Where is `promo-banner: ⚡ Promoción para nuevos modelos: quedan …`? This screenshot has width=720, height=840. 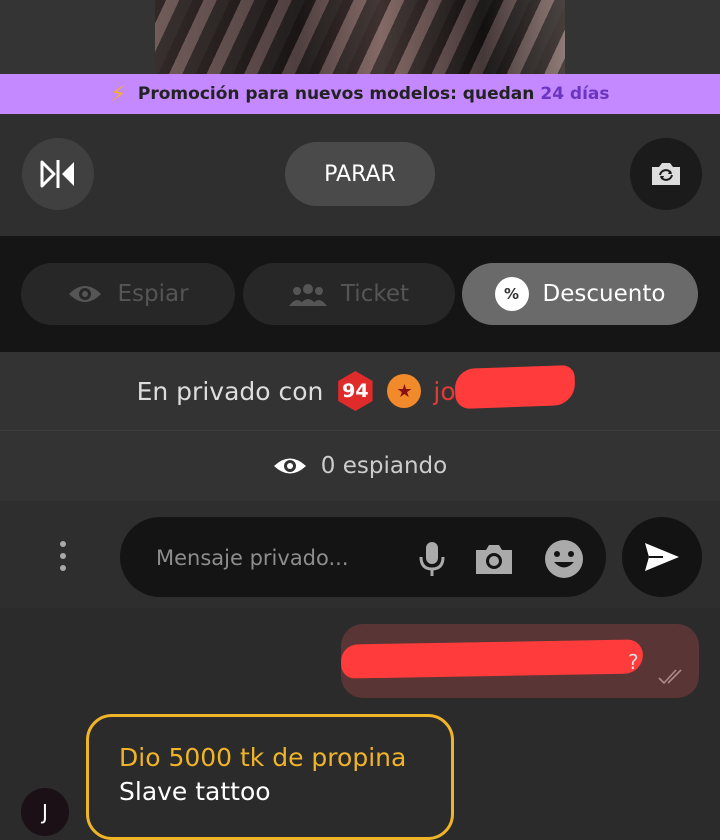 promo-banner: ⚡ Promoción para nuevos modelos: quedan … is located at coordinates (360, 94).